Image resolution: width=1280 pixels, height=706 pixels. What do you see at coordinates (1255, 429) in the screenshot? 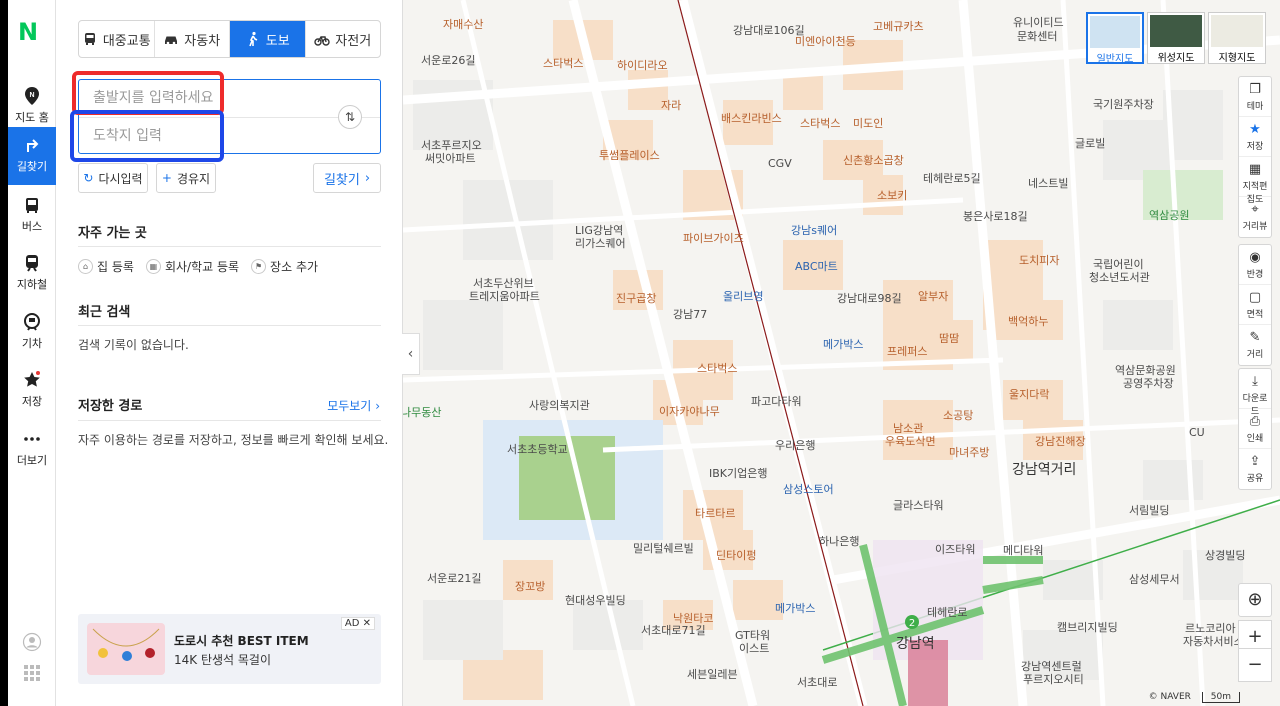
I see `print-tool: ⎙ 인쇄` at bounding box center [1255, 429].